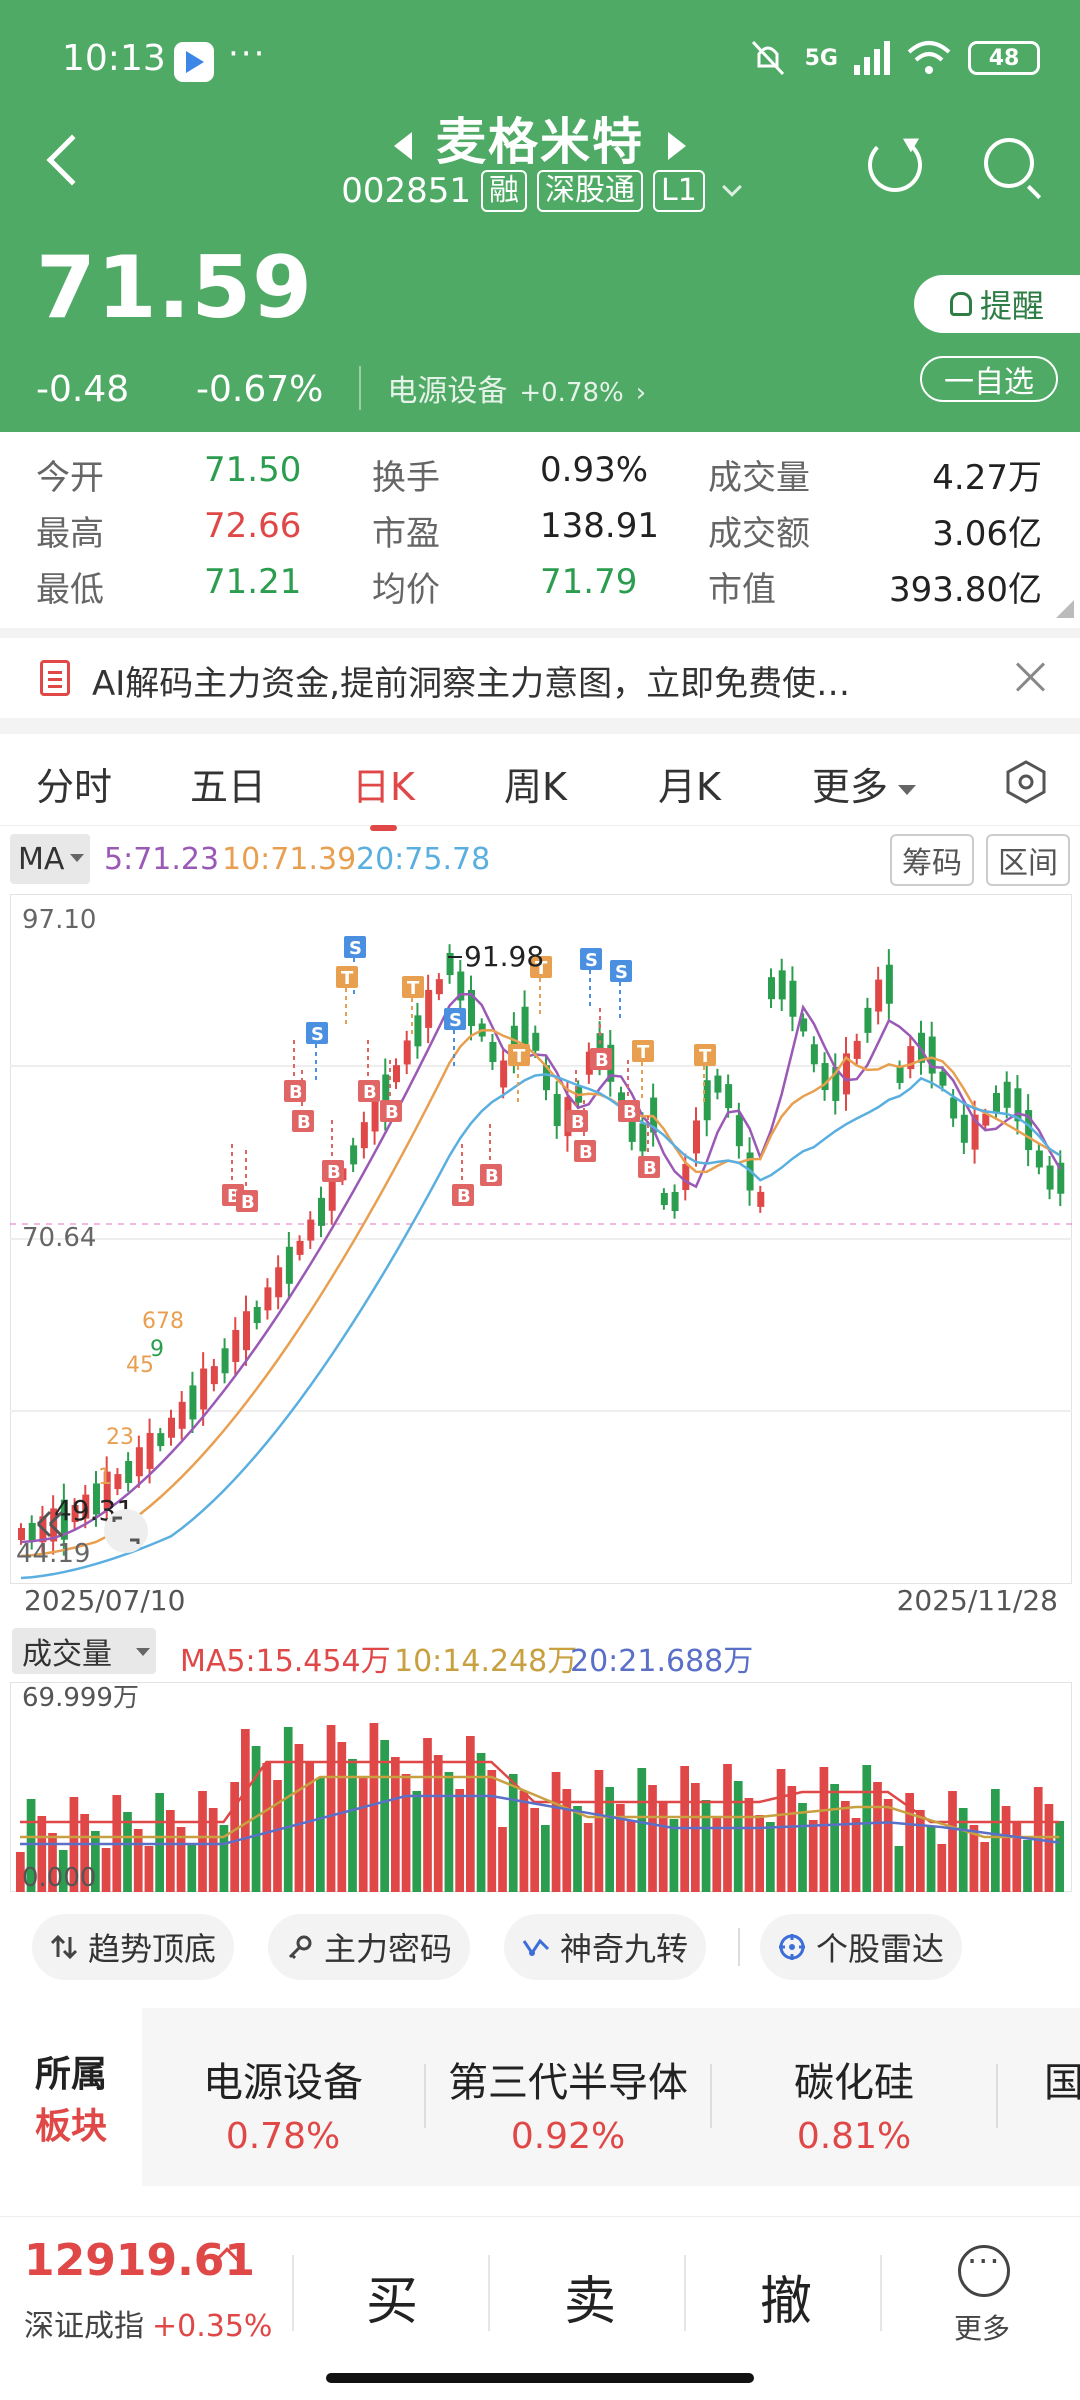 This screenshot has height=2400, width=1080. What do you see at coordinates (1009, 163) in the screenshot?
I see `search-icon` at bounding box center [1009, 163].